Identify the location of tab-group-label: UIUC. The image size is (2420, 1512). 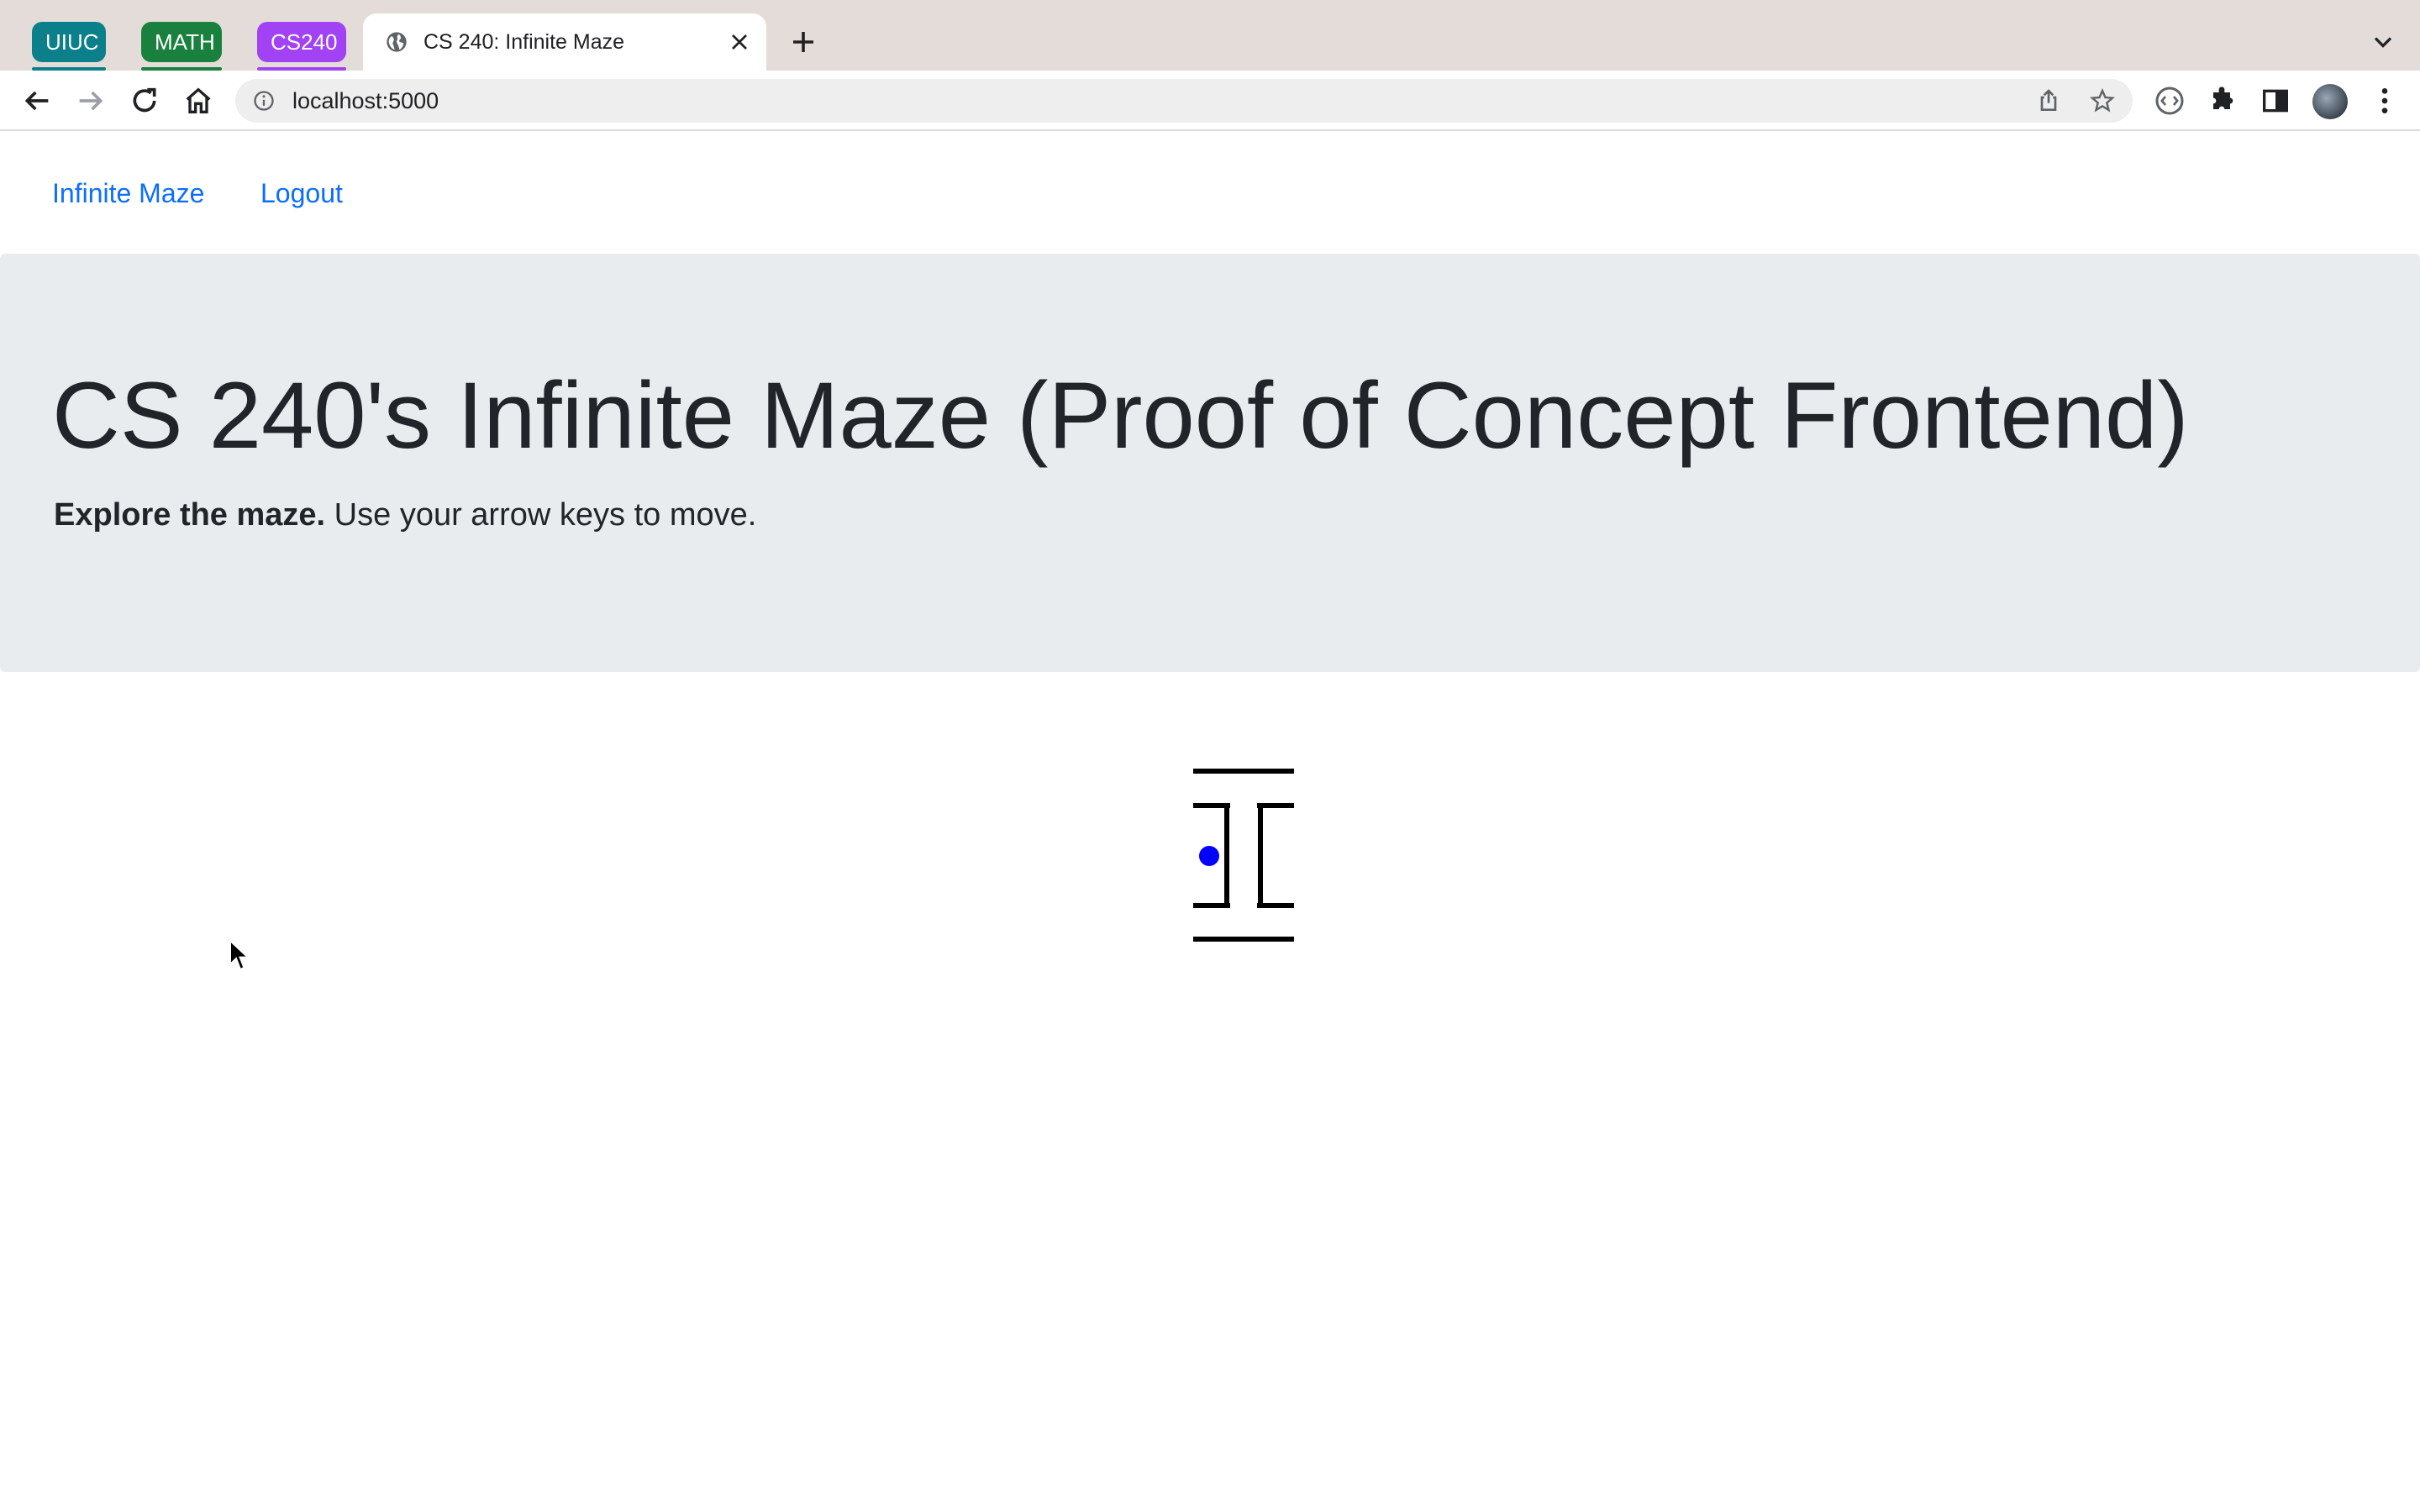
(72, 42).